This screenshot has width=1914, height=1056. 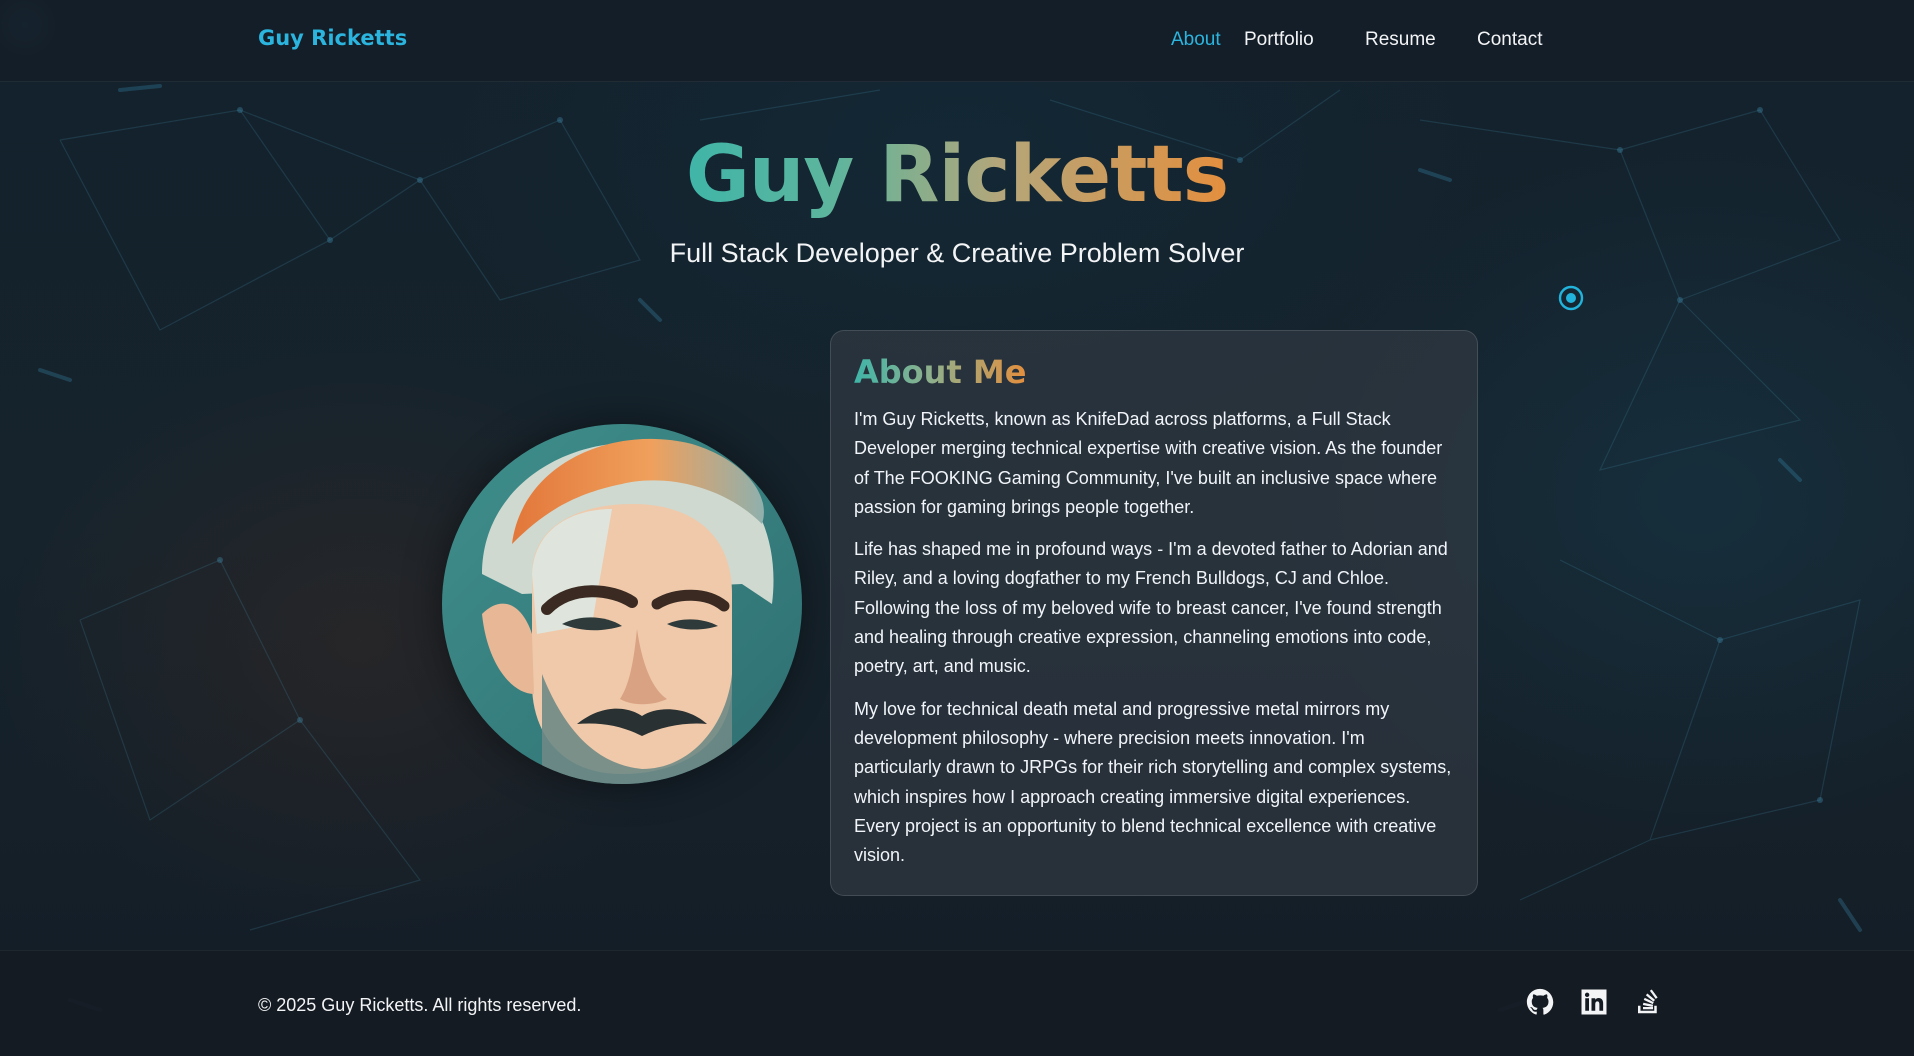 What do you see at coordinates (1509, 40) in the screenshot?
I see `nav-contact: Contact` at bounding box center [1509, 40].